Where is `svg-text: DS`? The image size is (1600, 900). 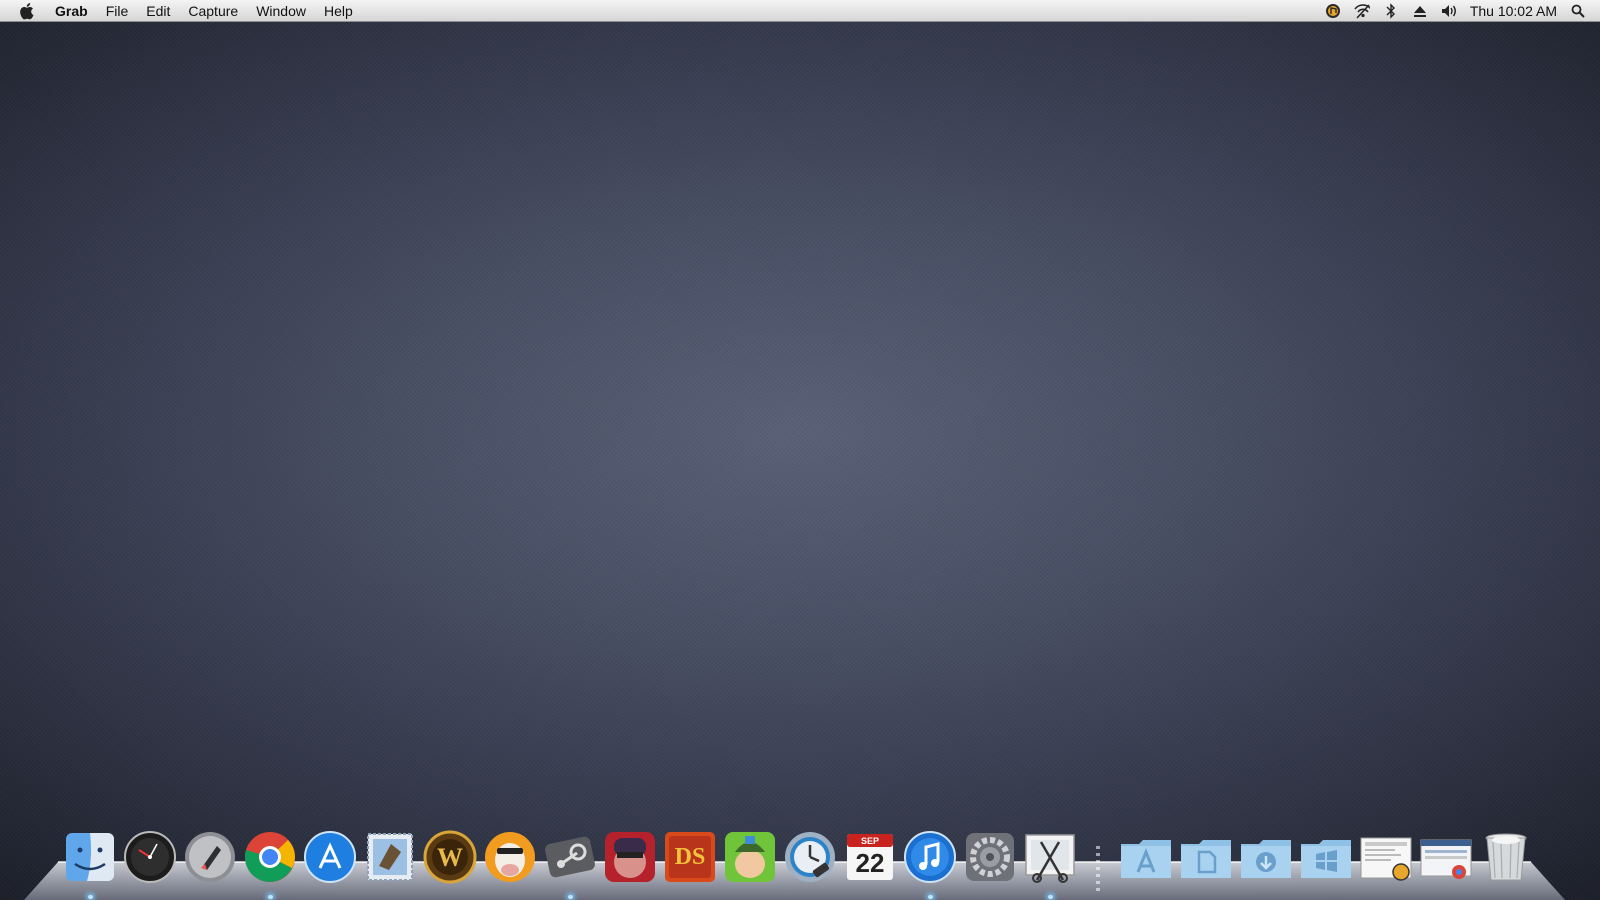
svg-text: DS is located at coordinates (690, 857).